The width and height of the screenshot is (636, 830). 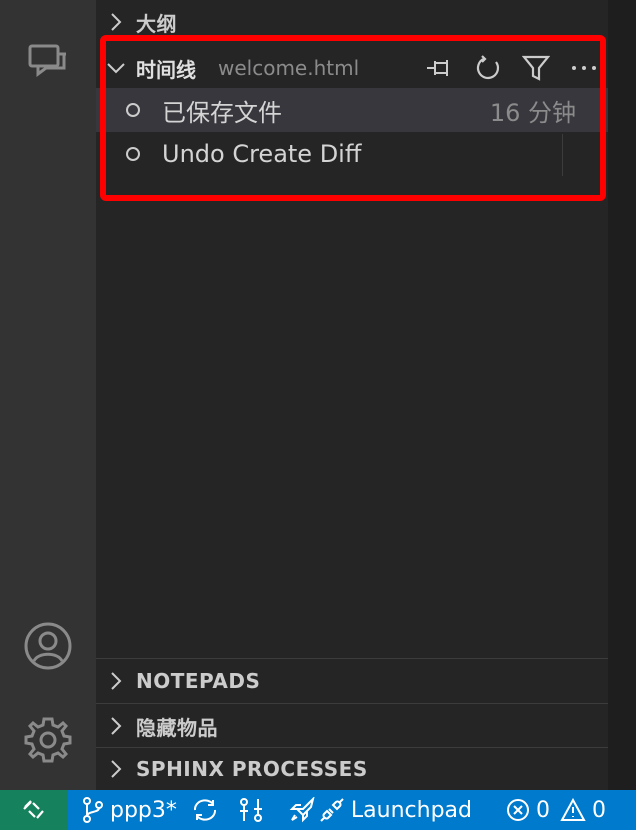 What do you see at coordinates (573, 809) in the screenshot?
I see `warning-icon` at bounding box center [573, 809].